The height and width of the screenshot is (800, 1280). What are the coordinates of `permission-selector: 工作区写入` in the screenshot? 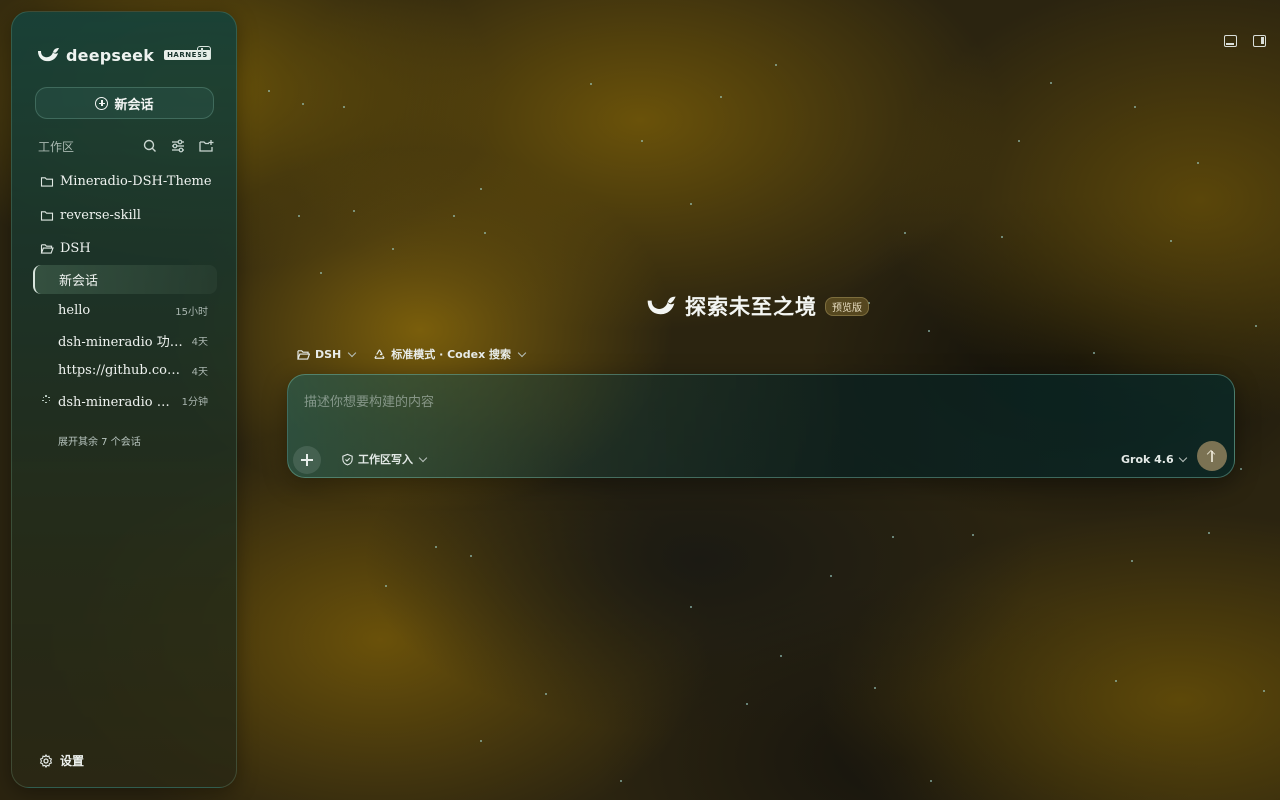 It's located at (384, 459).